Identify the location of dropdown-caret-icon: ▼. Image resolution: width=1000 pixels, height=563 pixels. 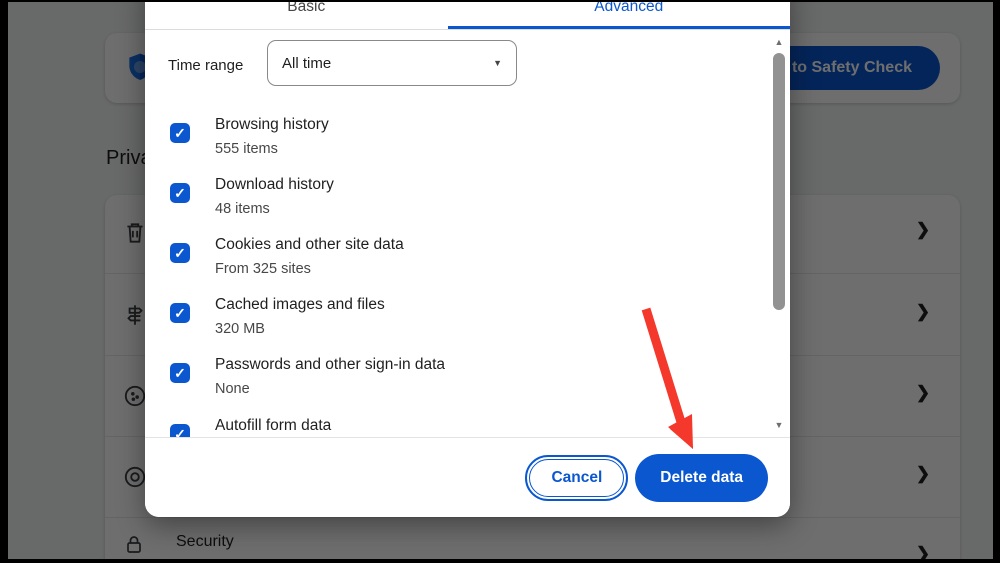
(497, 63).